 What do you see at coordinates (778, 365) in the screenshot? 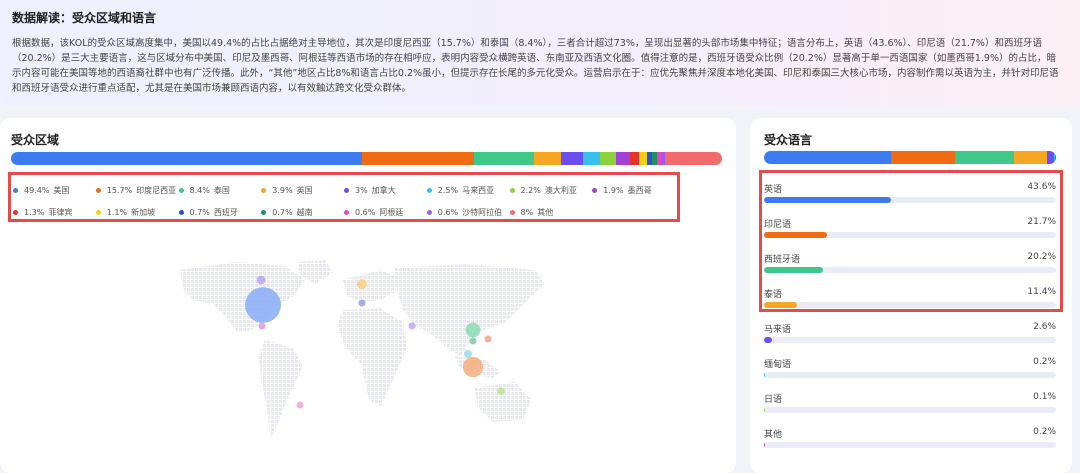
I see `language-label: 缅甸语` at bounding box center [778, 365].